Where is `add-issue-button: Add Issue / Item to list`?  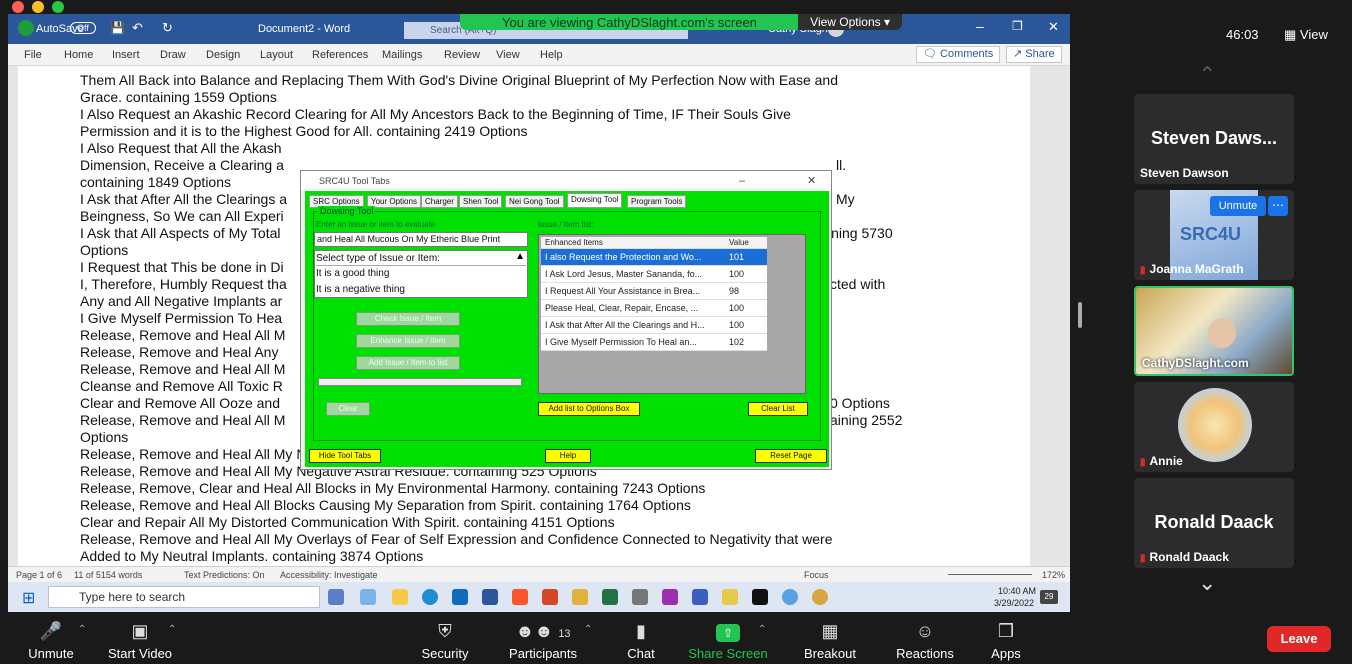 add-issue-button: Add Issue / Item to list is located at coordinates (408, 363).